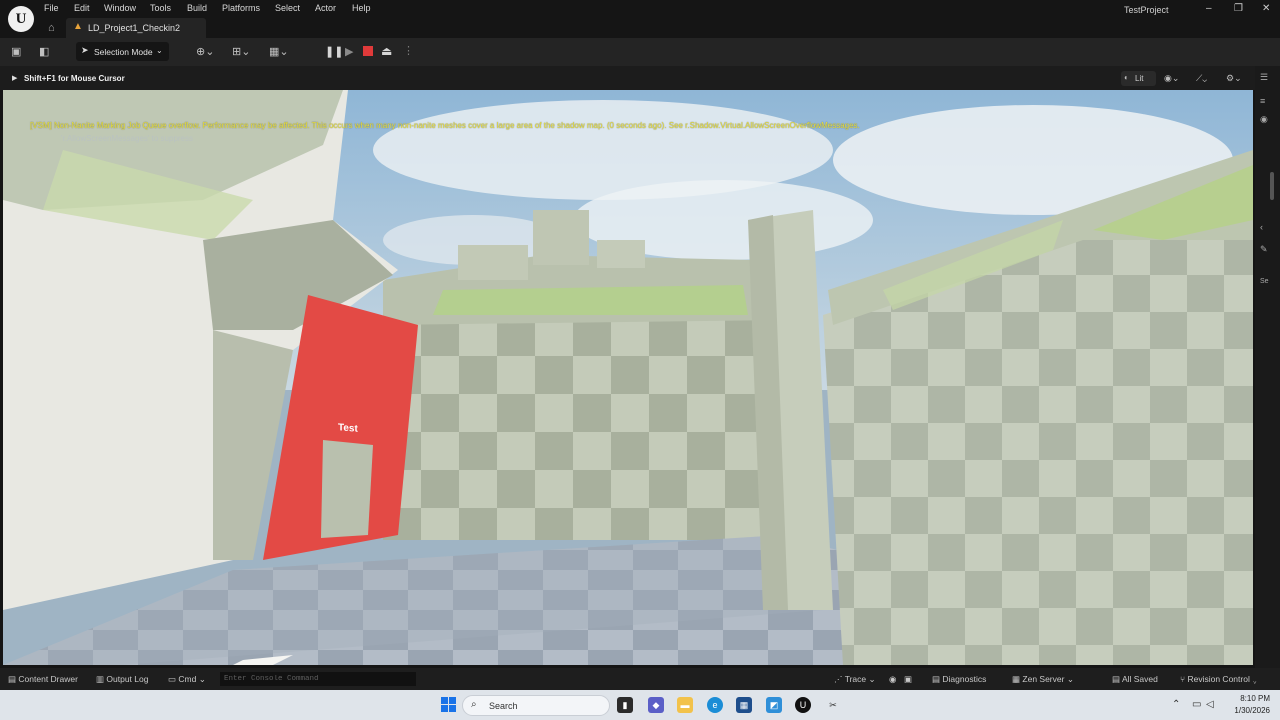  I want to click on menu-window: Window, so click(120, 8).